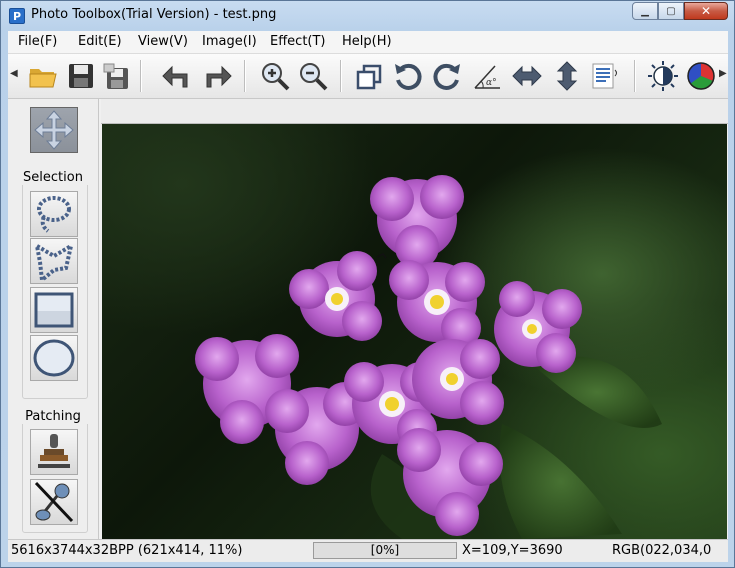 The width and height of the screenshot is (735, 568). Describe the element at coordinates (17, 16) in the screenshot. I see `app-logo-icon: P` at that location.